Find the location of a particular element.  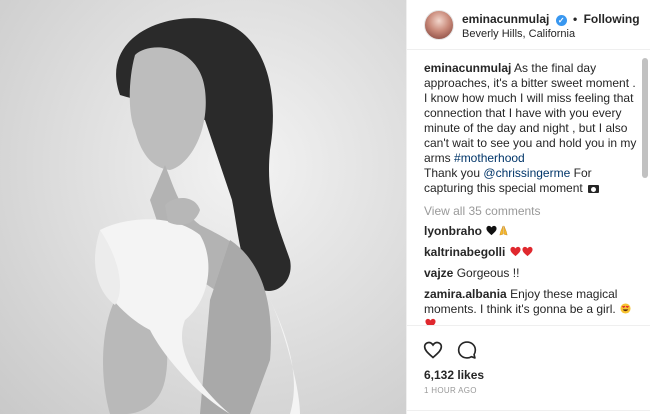

action-icons is located at coordinates (450, 350).